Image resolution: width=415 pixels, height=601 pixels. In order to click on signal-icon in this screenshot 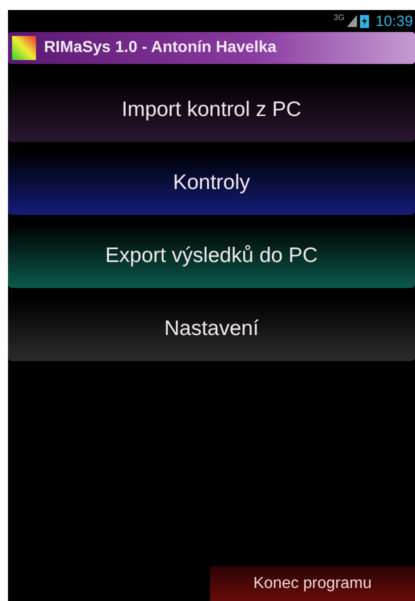, I will do `click(352, 21)`.